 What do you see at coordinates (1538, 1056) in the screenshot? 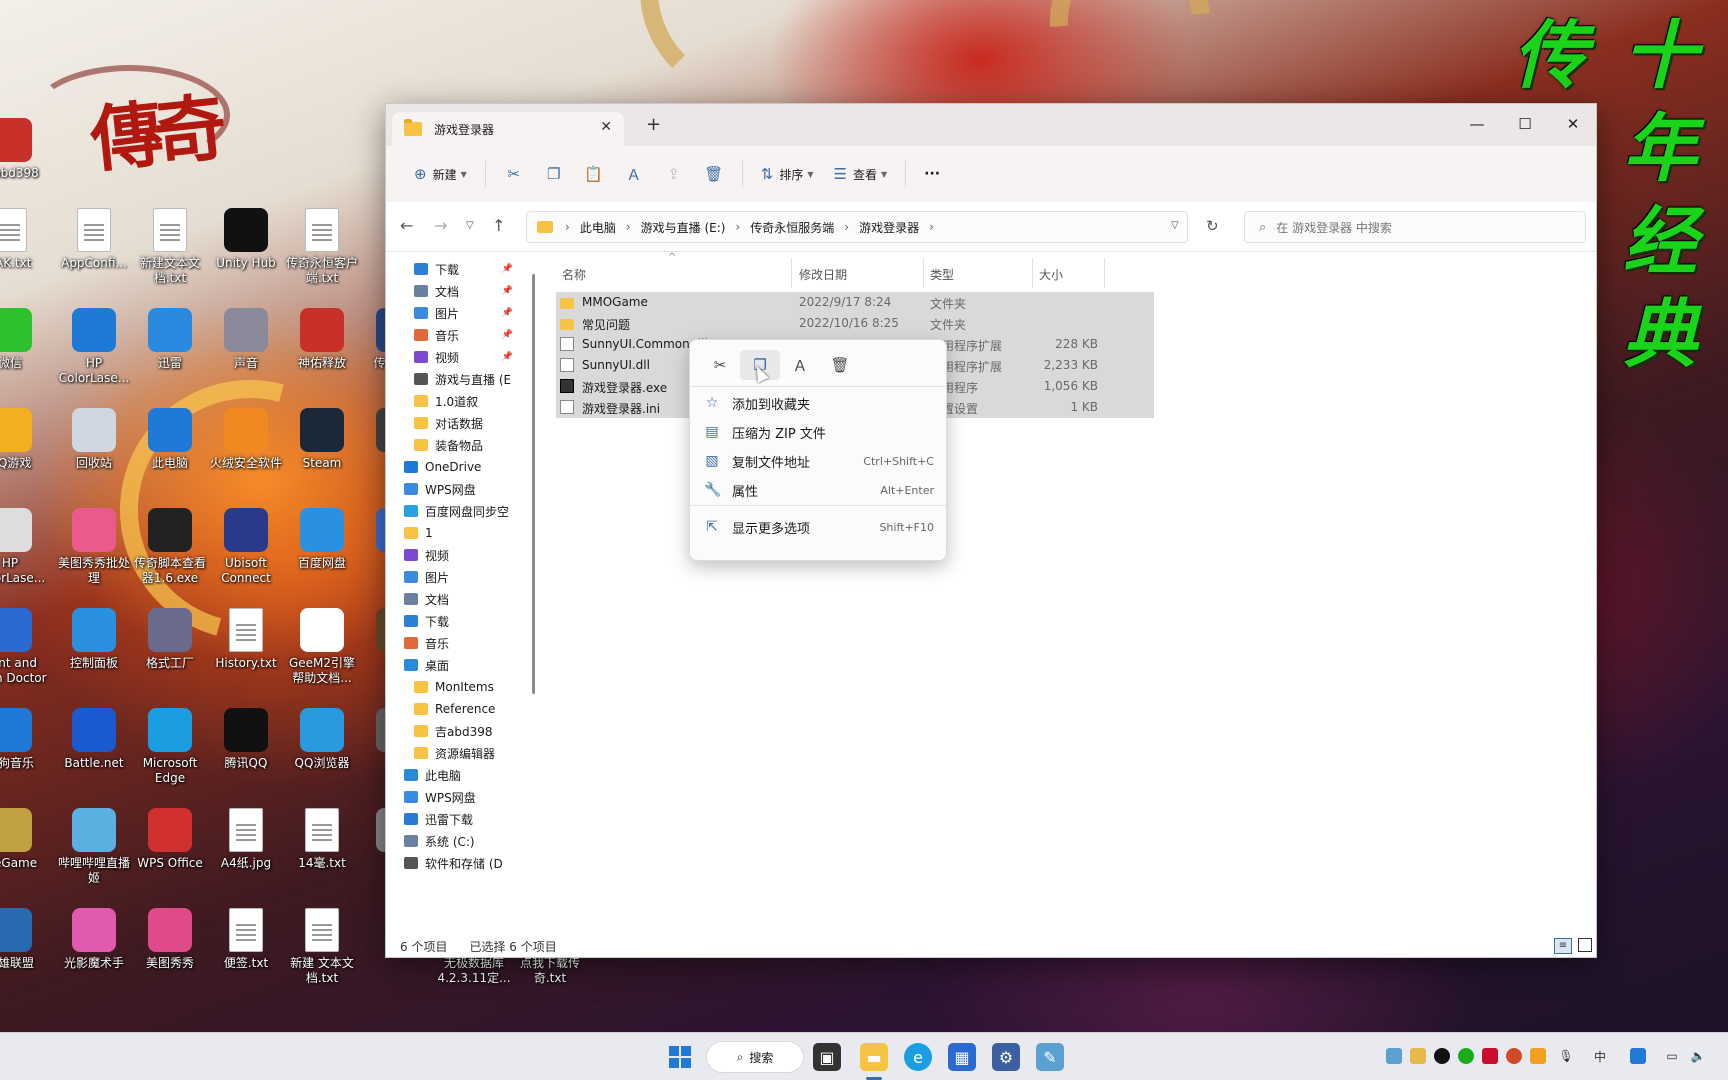
I see `tray-huorong-icon` at bounding box center [1538, 1056].